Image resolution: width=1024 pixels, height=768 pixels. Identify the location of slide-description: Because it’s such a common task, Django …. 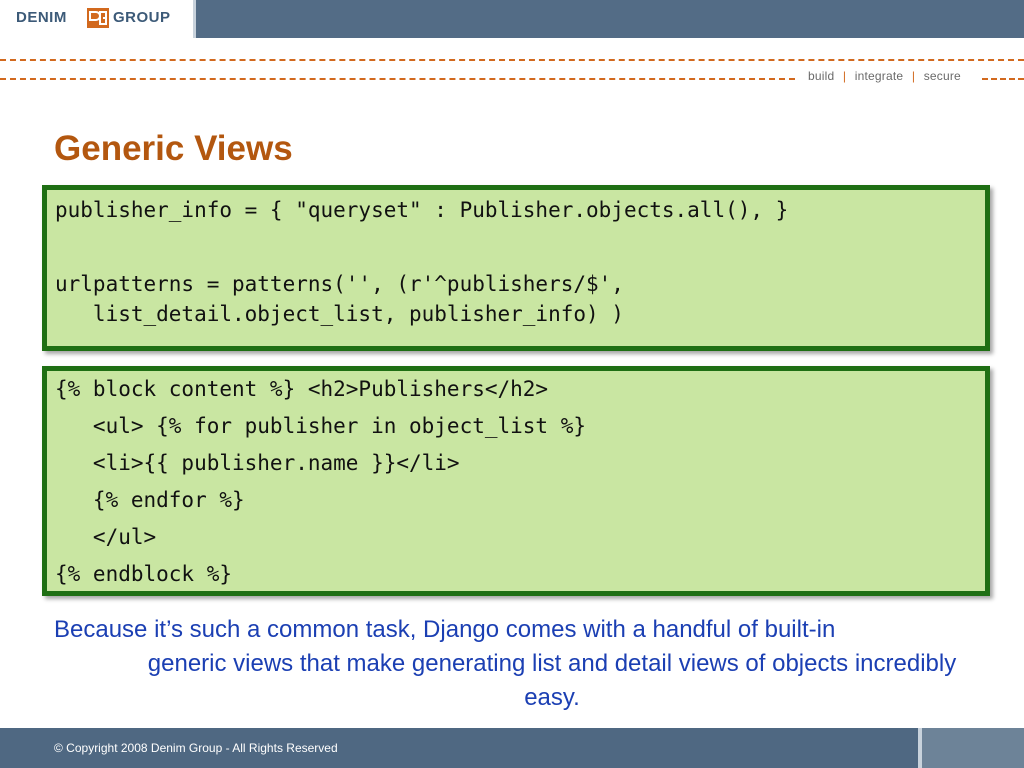
(519, 664).